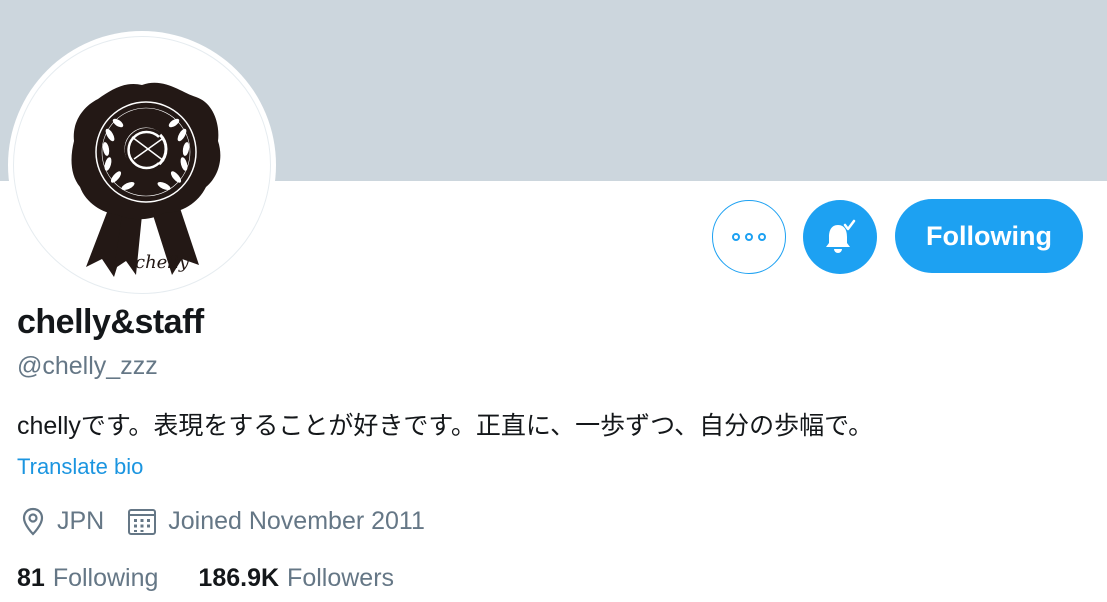 This screenshot has width=1107, height=602. I want to click on following-label: Following, so click(105, 577).